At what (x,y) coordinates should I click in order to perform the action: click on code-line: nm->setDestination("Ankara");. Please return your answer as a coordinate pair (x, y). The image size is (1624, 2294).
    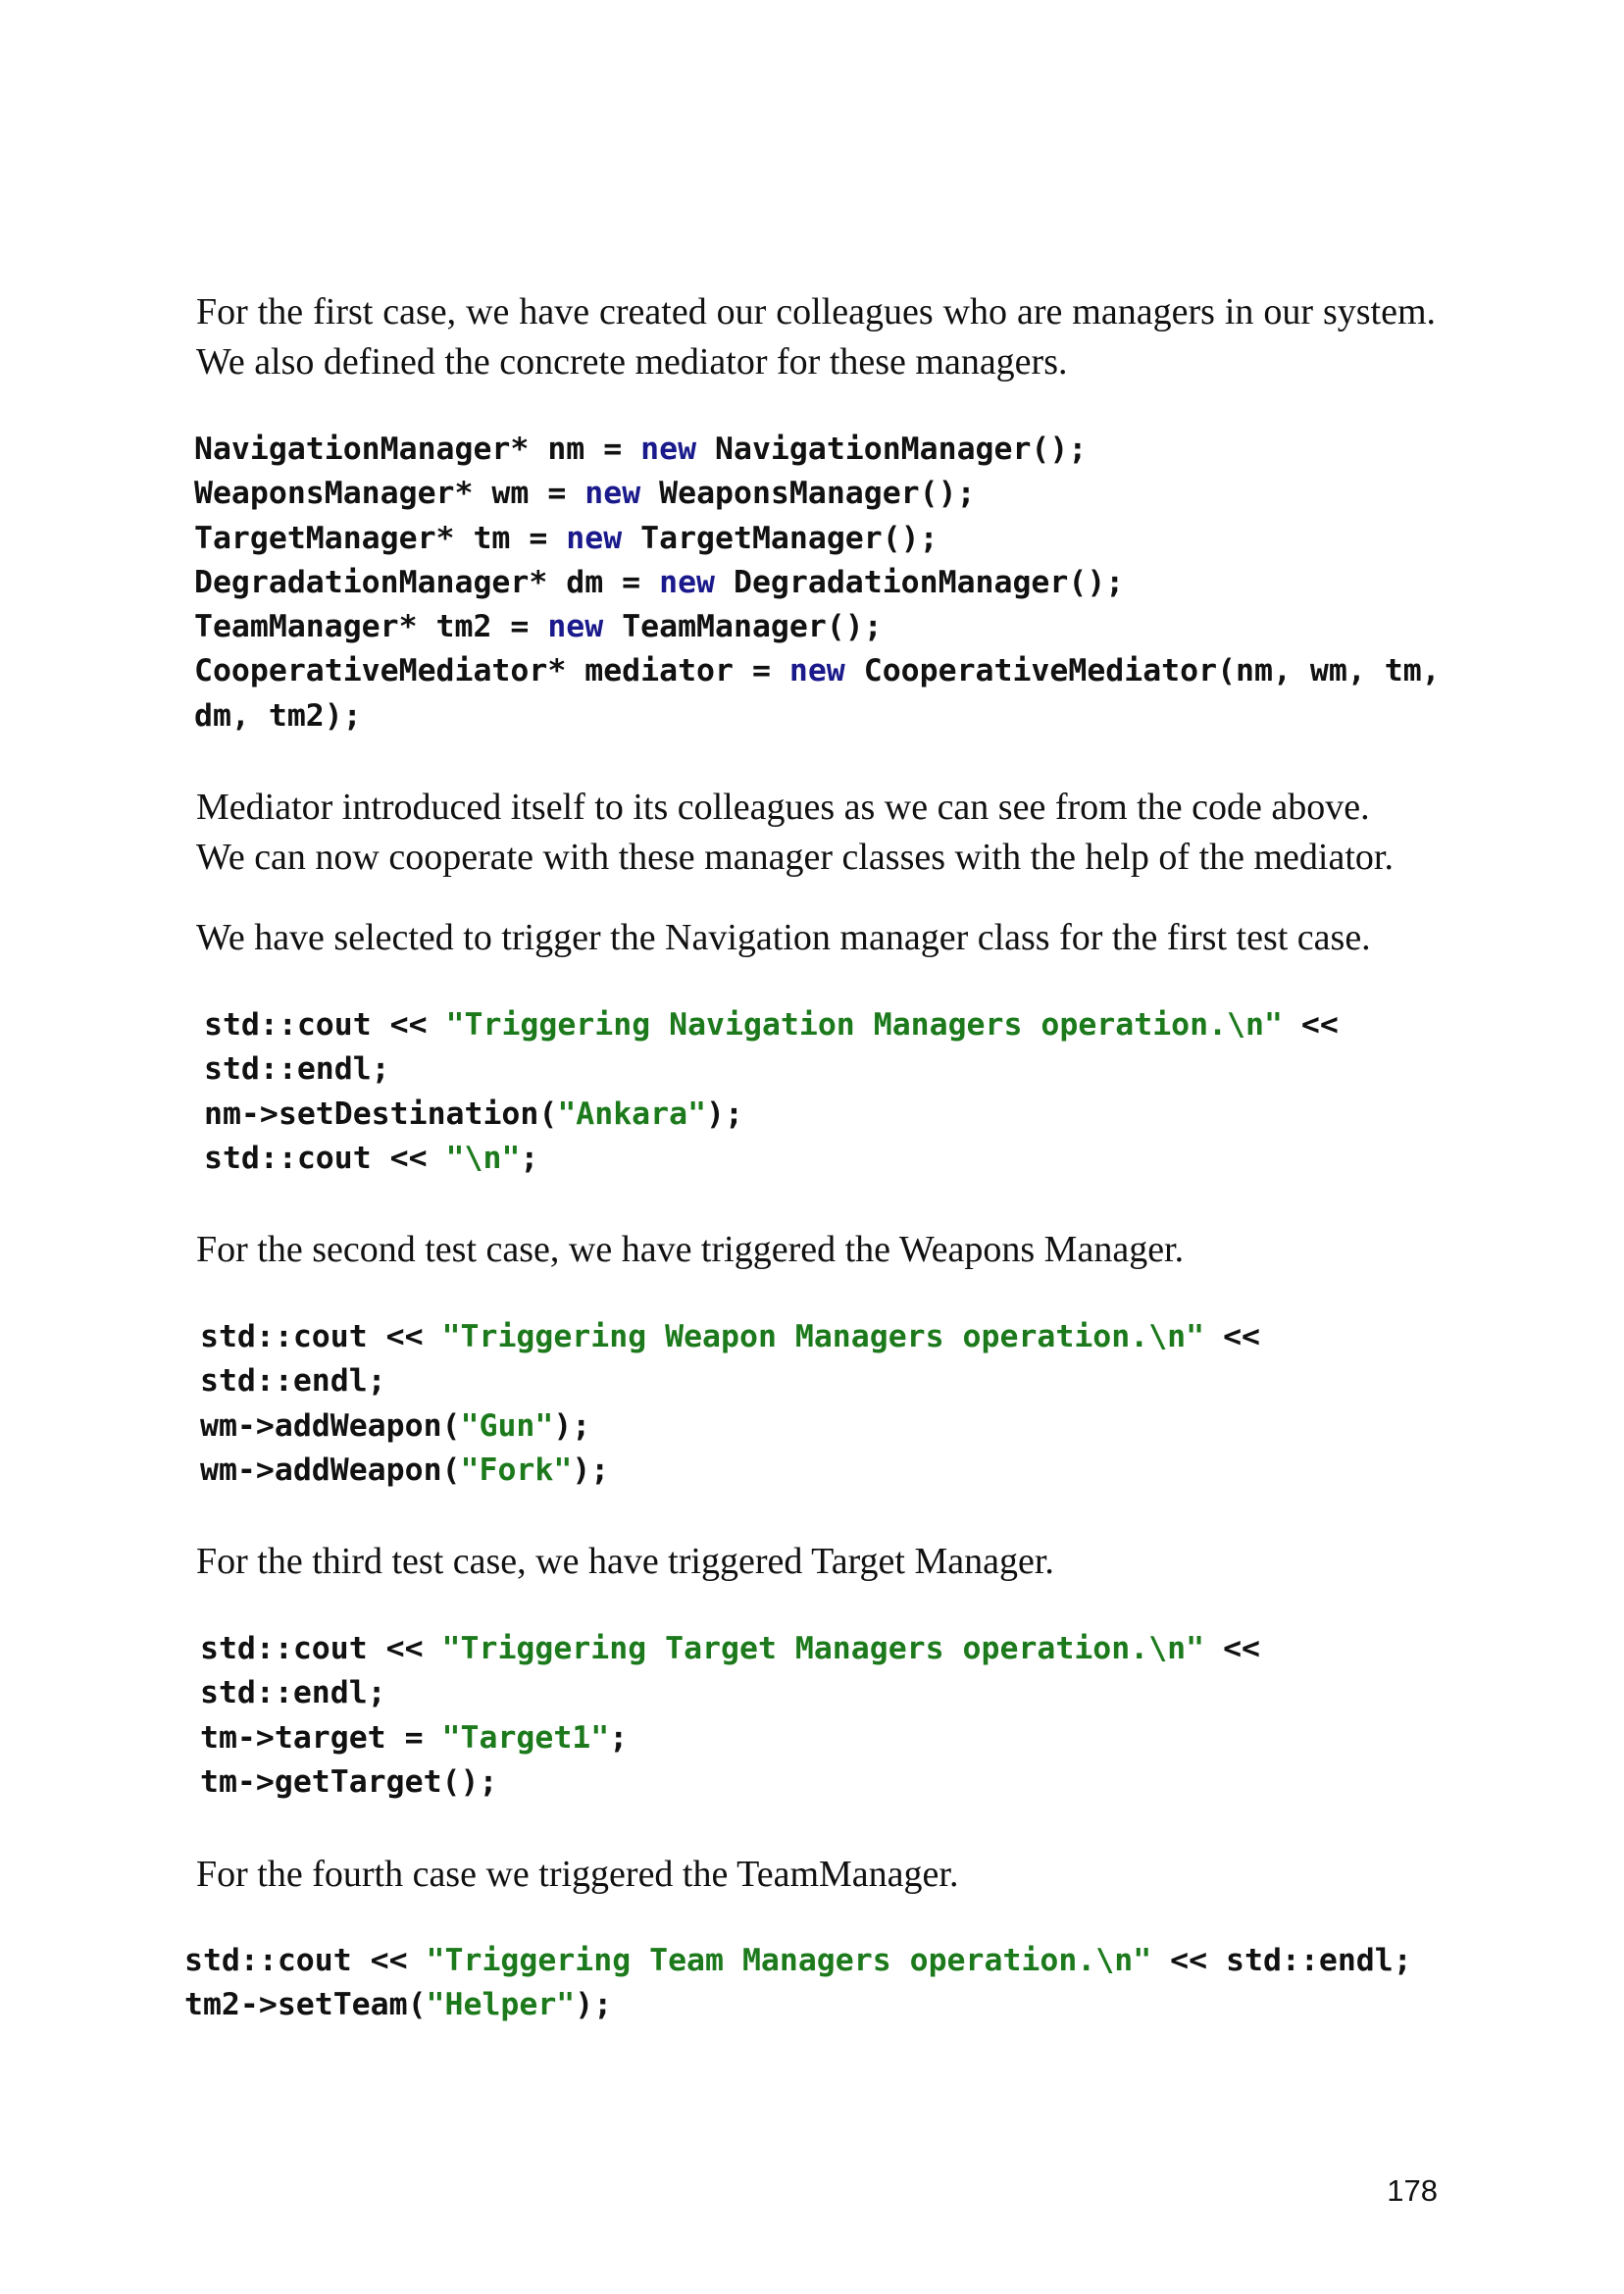
    Looking at the image, I should click on (473, 1114).